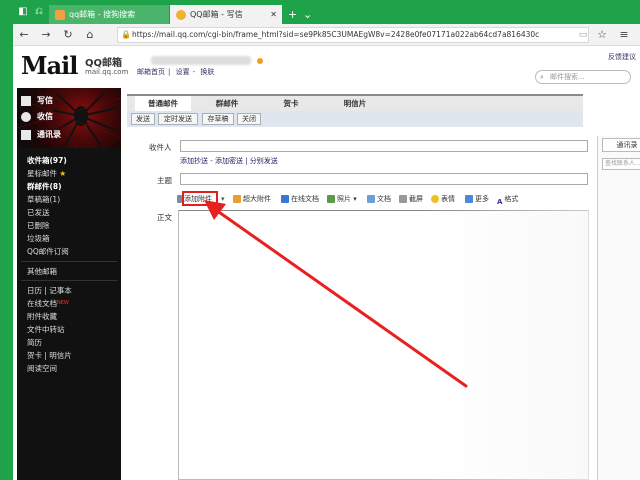  I want to click on cc-bcc-links: 添加抄送 - 添加密送 | 分别发送, so click(229, 161).